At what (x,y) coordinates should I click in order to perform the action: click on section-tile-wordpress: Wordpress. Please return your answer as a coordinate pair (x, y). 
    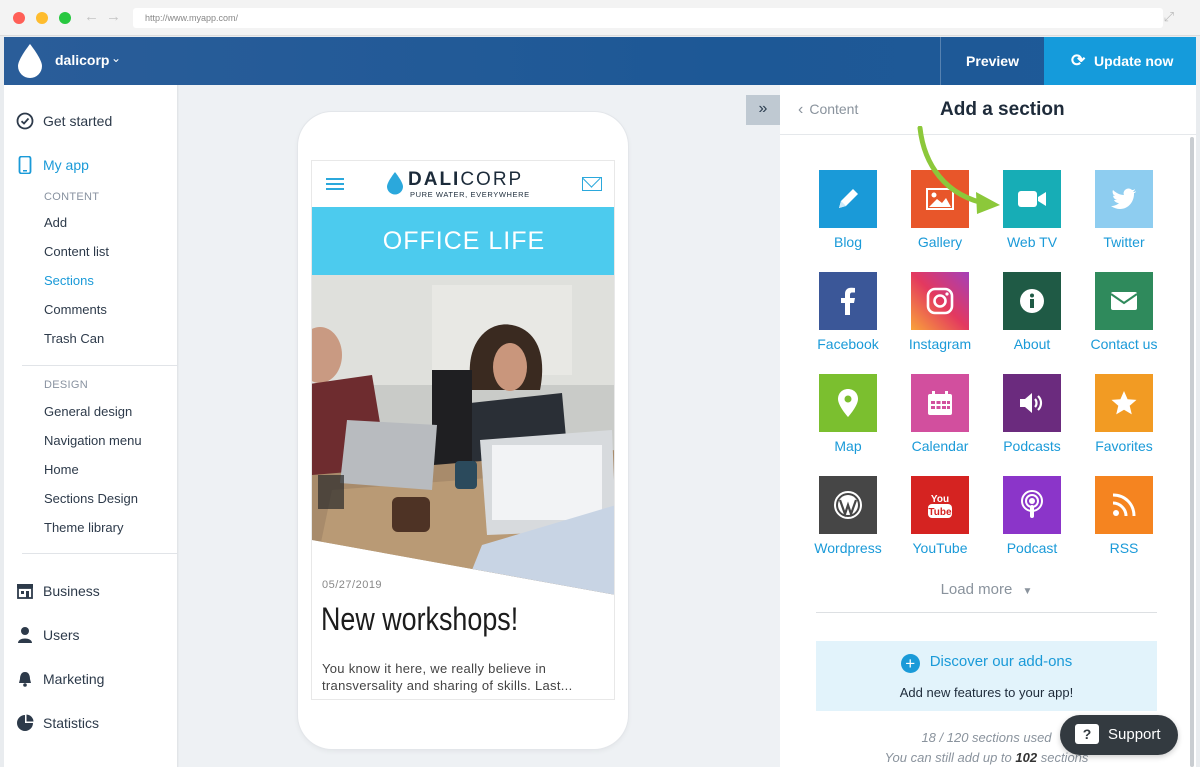
    Looking at the image, I should click on (848, 516).